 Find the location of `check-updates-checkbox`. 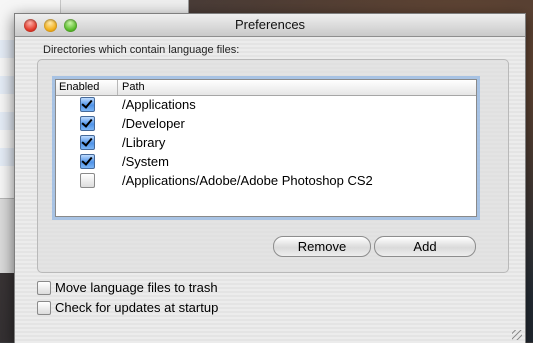

check-updates-checkbox is located at coordinates (44, 308).